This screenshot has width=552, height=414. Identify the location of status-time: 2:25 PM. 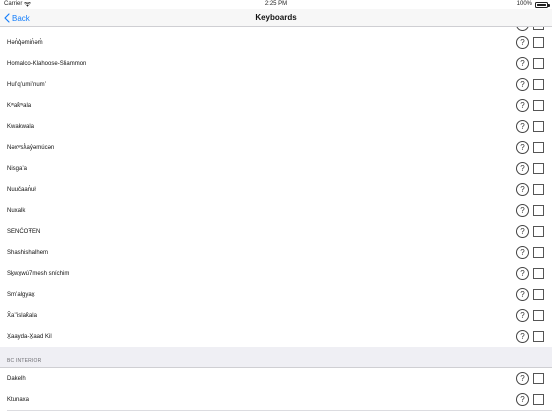
(276, 4).